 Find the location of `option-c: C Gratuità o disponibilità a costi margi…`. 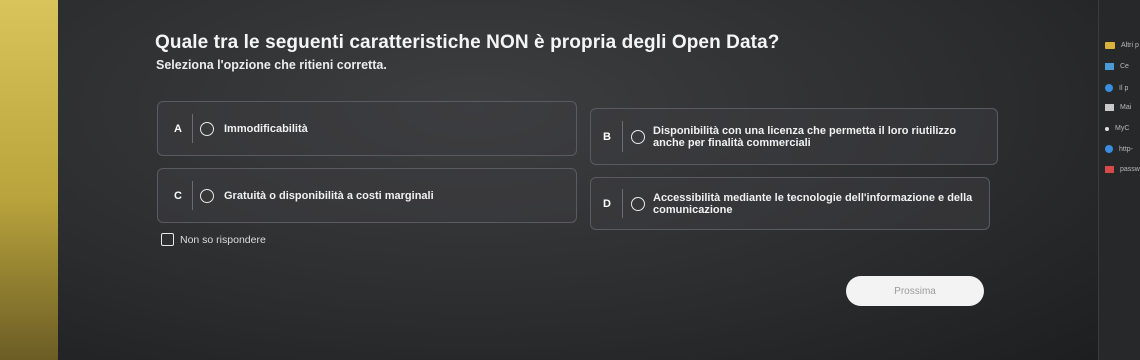

option-c: C Gratuità o disponibilità a costi margi… is located at coordinates (367, 195).